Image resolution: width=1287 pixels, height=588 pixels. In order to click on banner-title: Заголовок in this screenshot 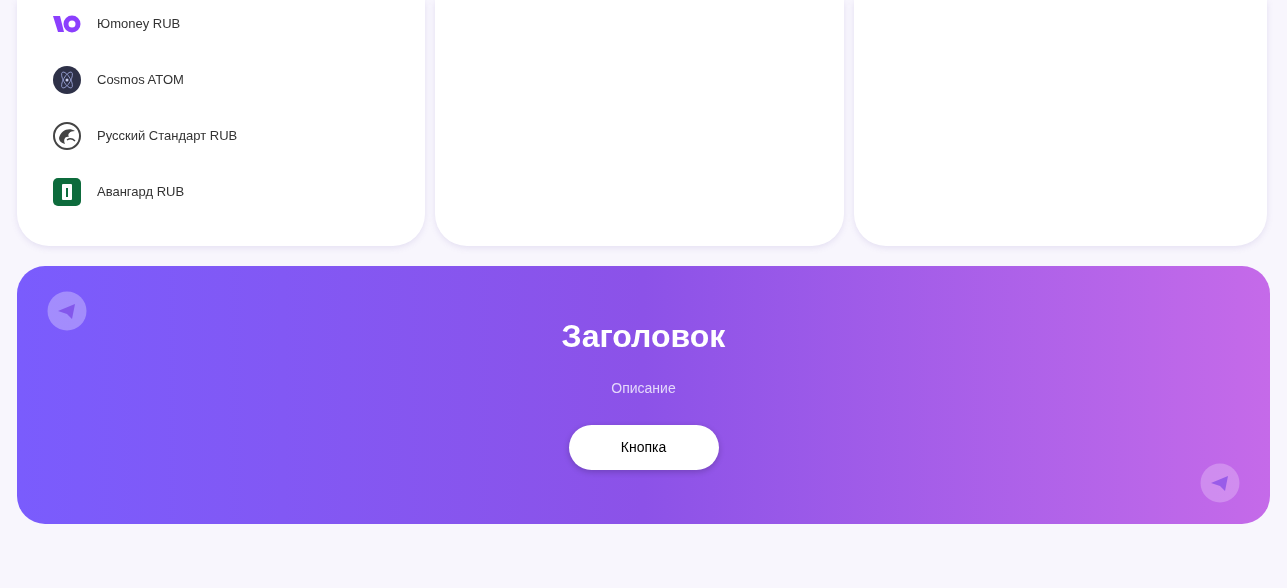, I will do `click(643, 336)`.